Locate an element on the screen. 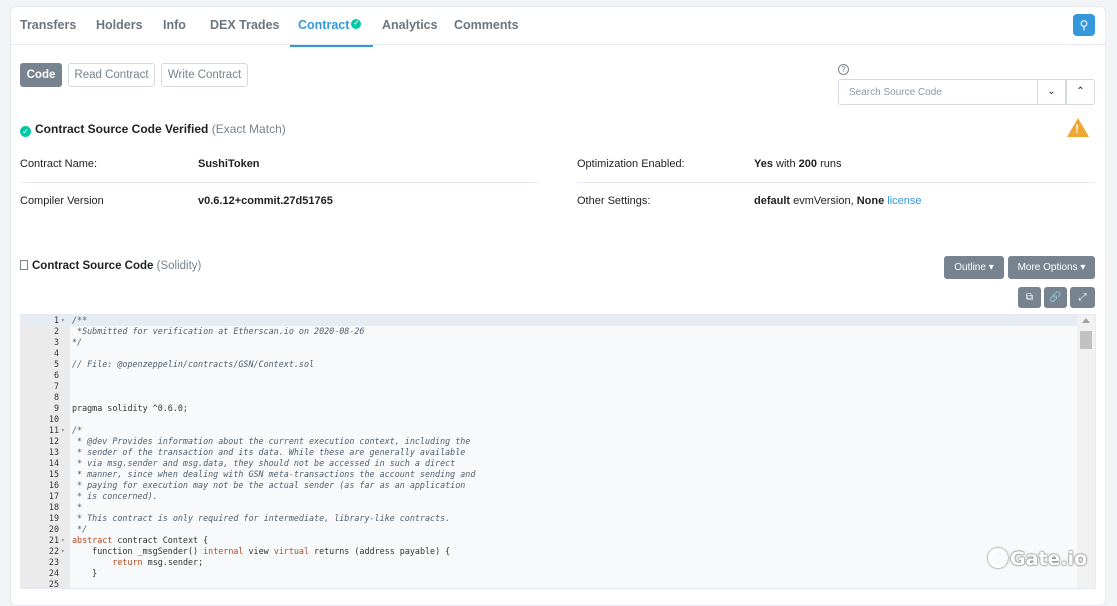  line-number: 21 is located at coordinates (53, 540).